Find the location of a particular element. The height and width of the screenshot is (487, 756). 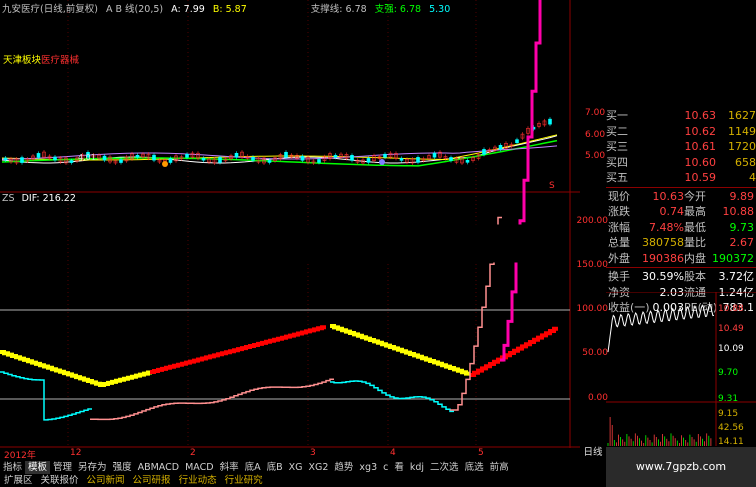

indicator-tab: XG2 is located at coordinates (318, 467).